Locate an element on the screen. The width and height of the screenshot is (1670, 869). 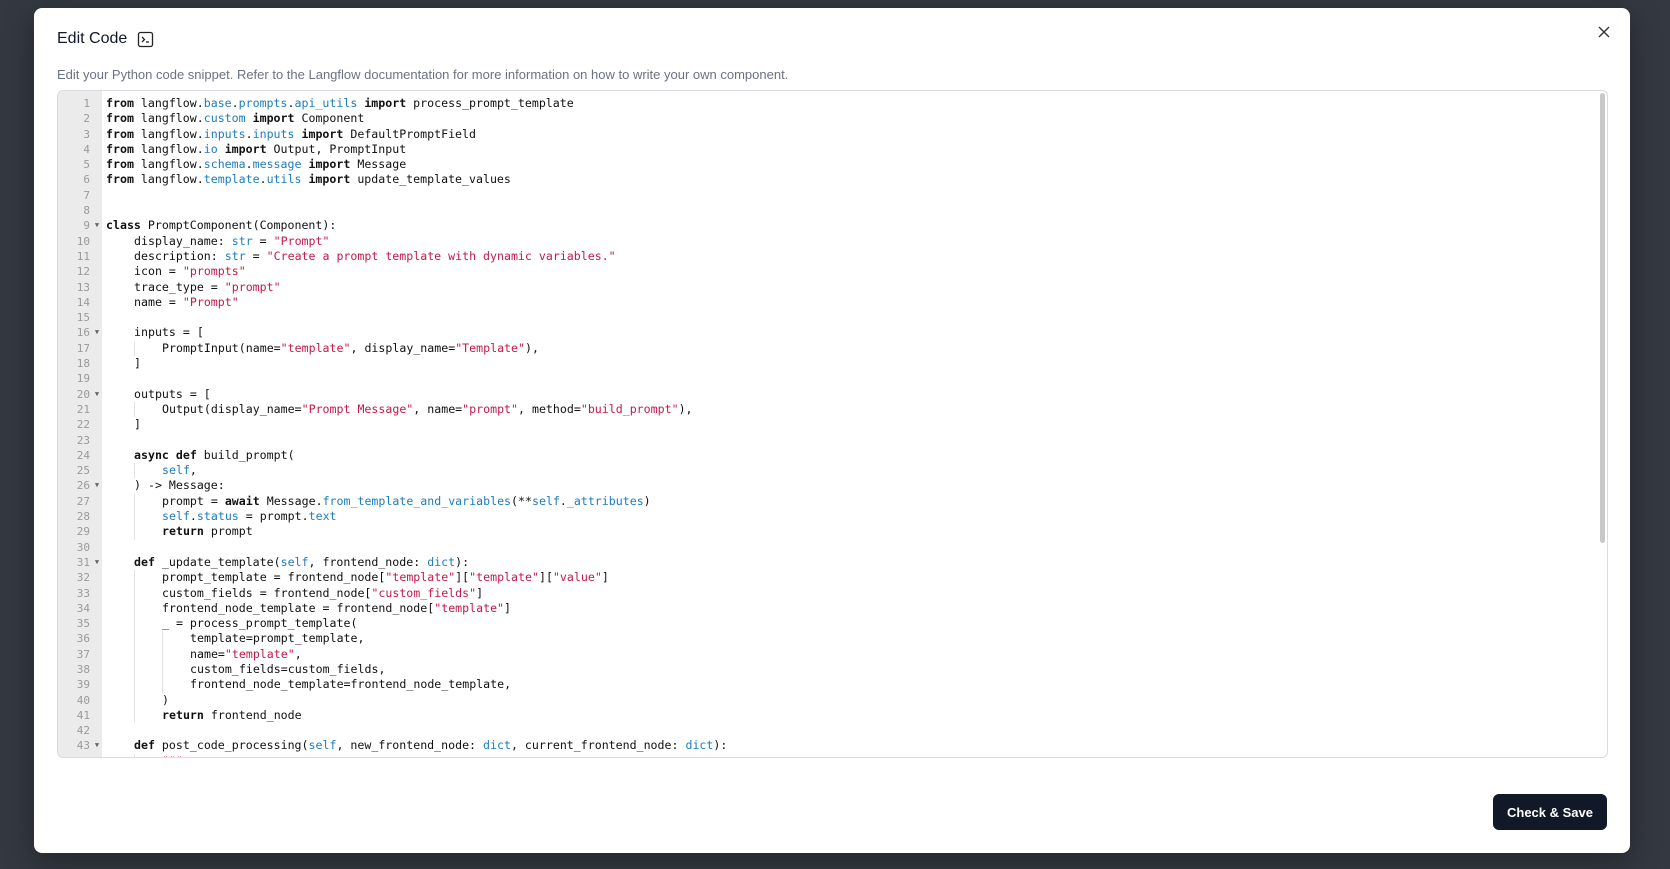
code-line: 20 ▼ outputs = [ is located at coordinates (832, 394).